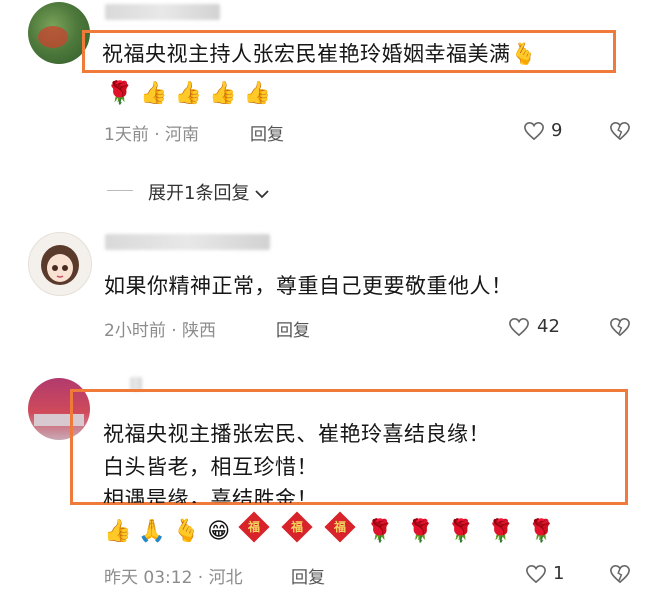  Describe the element at coordinates (152, 531) in the screenshot. I see `pray-icon: 🙏` at that location.